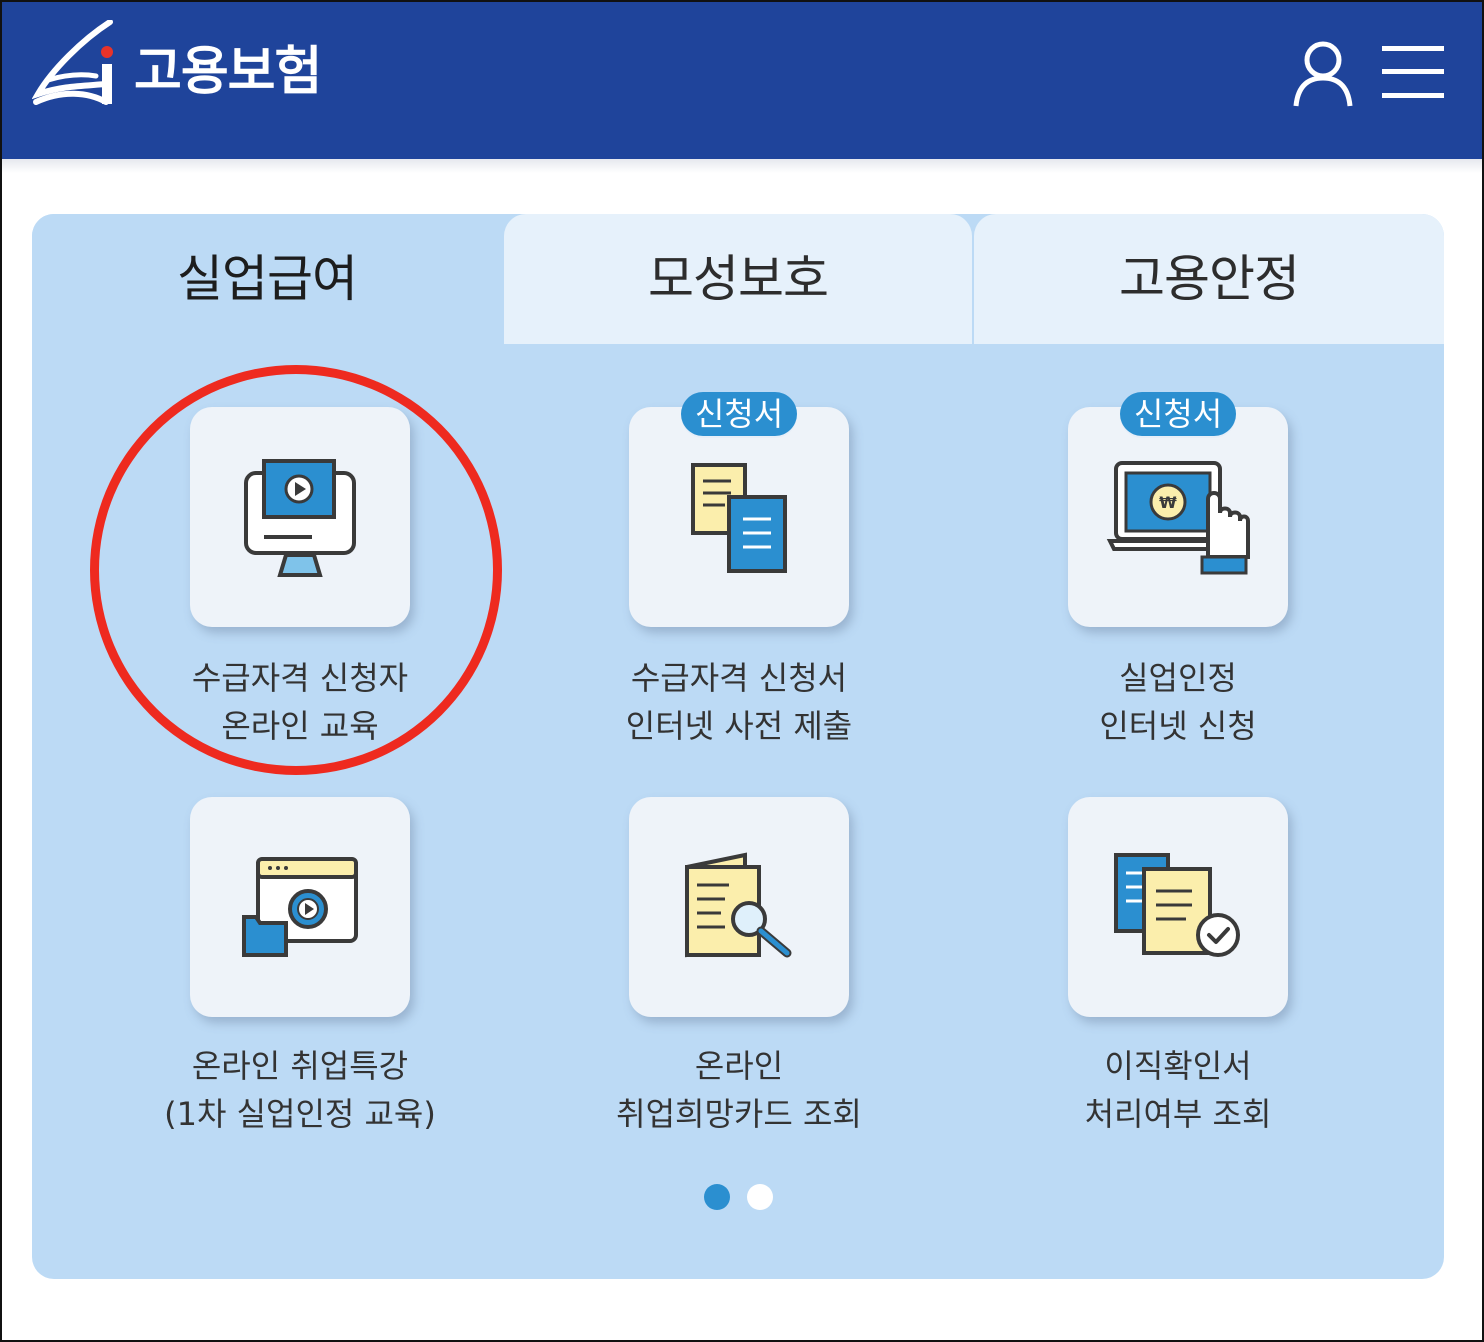  Describe the element at coordinates (739, 726) in the screenshot. I see `tile-label-line2: 인터넷 사전 제출` at that location.